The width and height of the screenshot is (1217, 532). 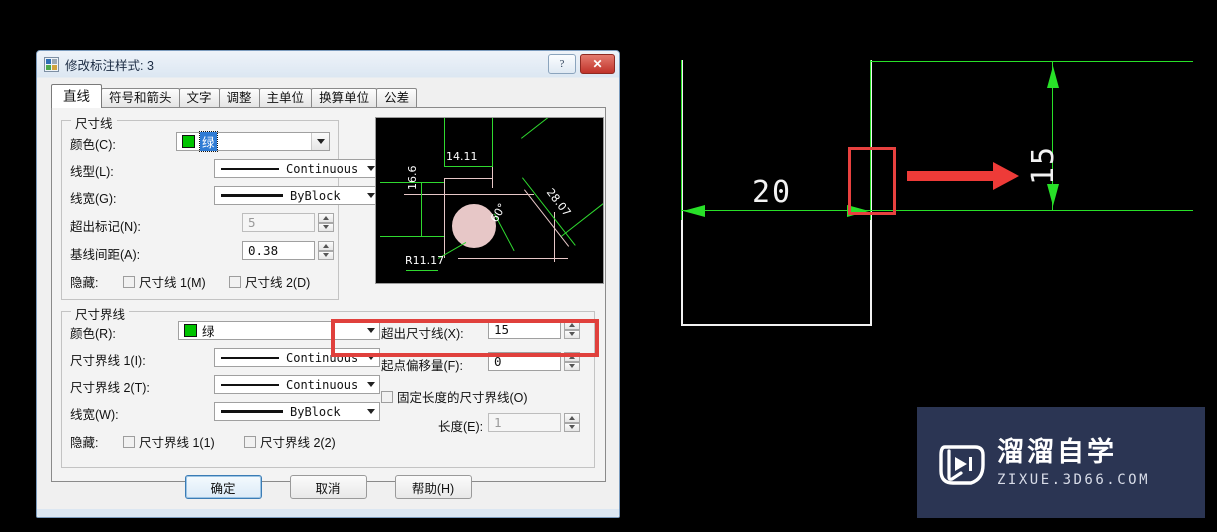 What do you see at coordinates (297, 384) in the screenshot?
I see `extline2-combo: Continuous` at bounding box center [297, 384].